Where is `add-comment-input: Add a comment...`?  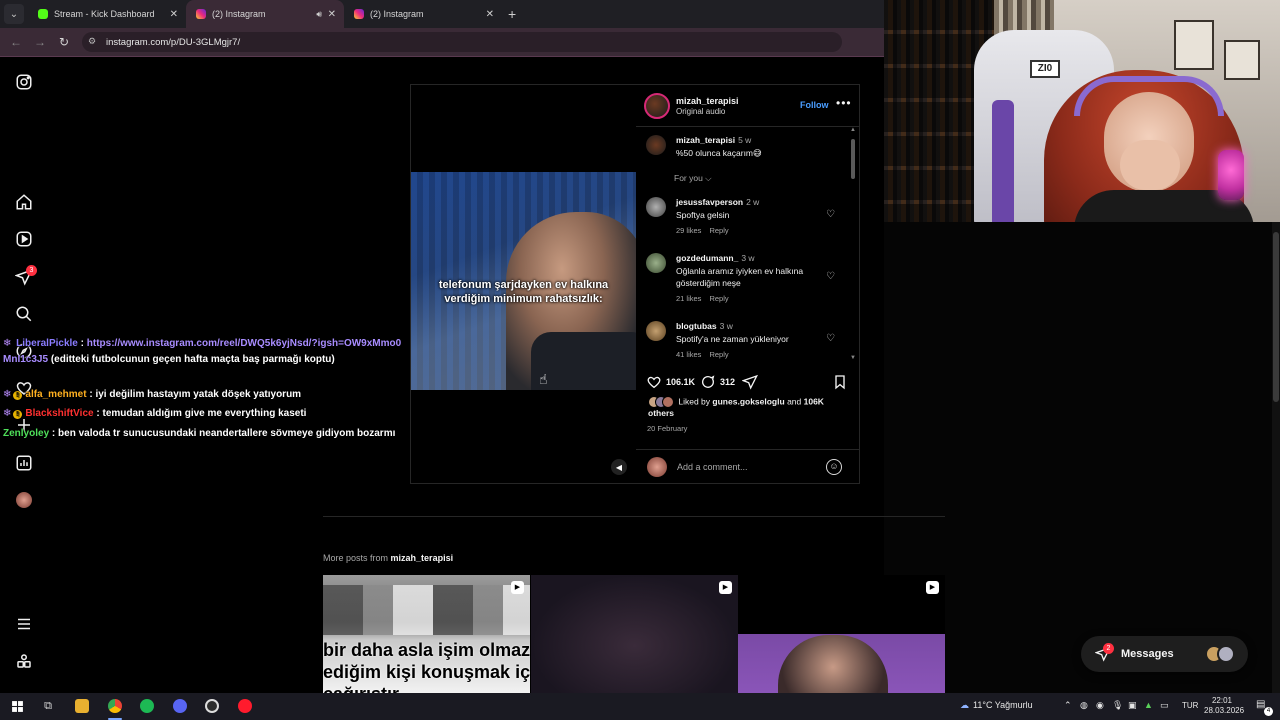 add-comment-input: Add a comment... is located at coordinates (712, 467).